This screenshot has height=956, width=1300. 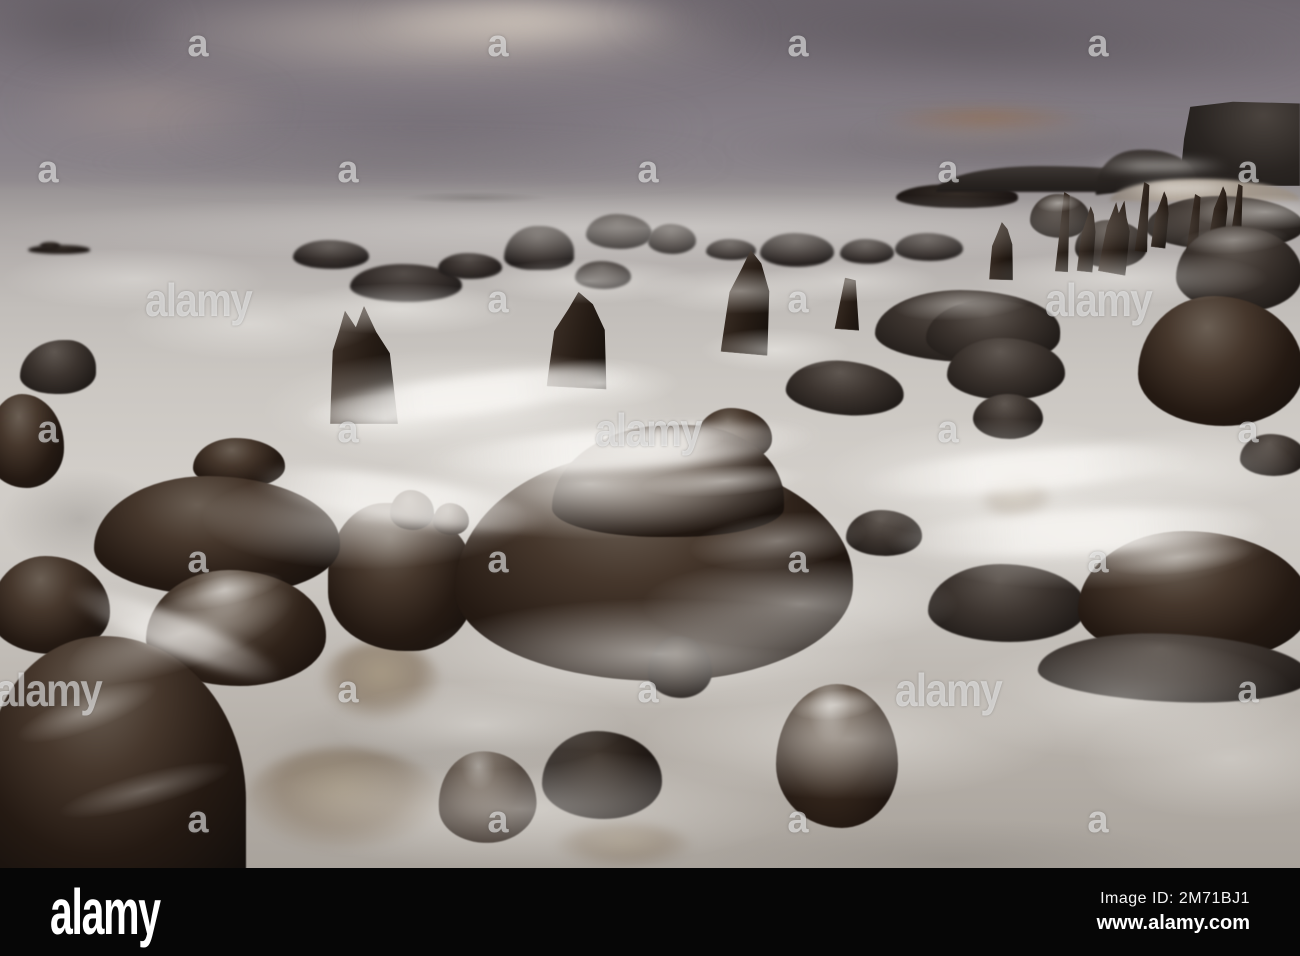 I want to click on water-streak, so click(x=1160, y=166).